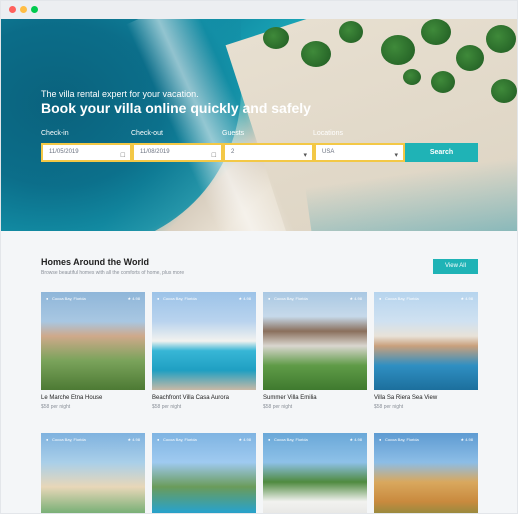 This screenshot has width=518, height=514. I want to click on checkout-label: Check-out, so click(147, 133).